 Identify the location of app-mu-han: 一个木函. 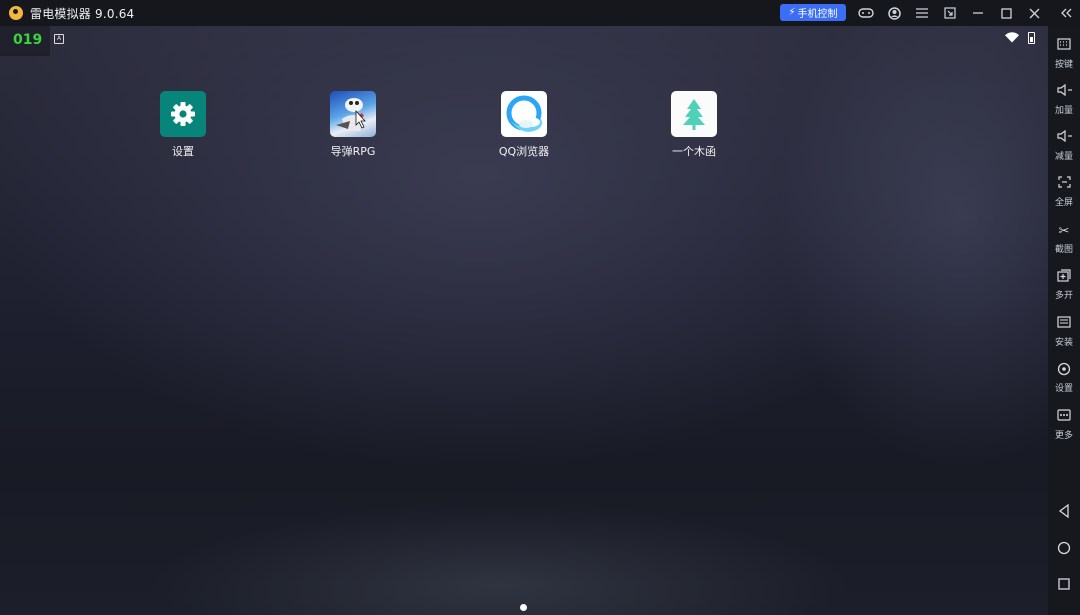
(694, 125).